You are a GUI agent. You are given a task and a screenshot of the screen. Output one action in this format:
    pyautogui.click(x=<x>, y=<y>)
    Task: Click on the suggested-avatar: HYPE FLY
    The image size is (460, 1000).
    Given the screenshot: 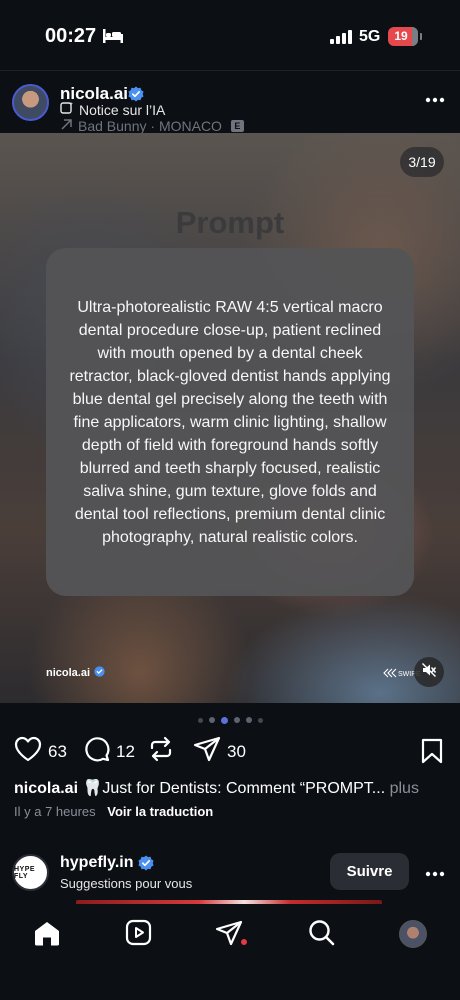 What is the action you would take?
    pyautogui.click(x=30, y=872)
    